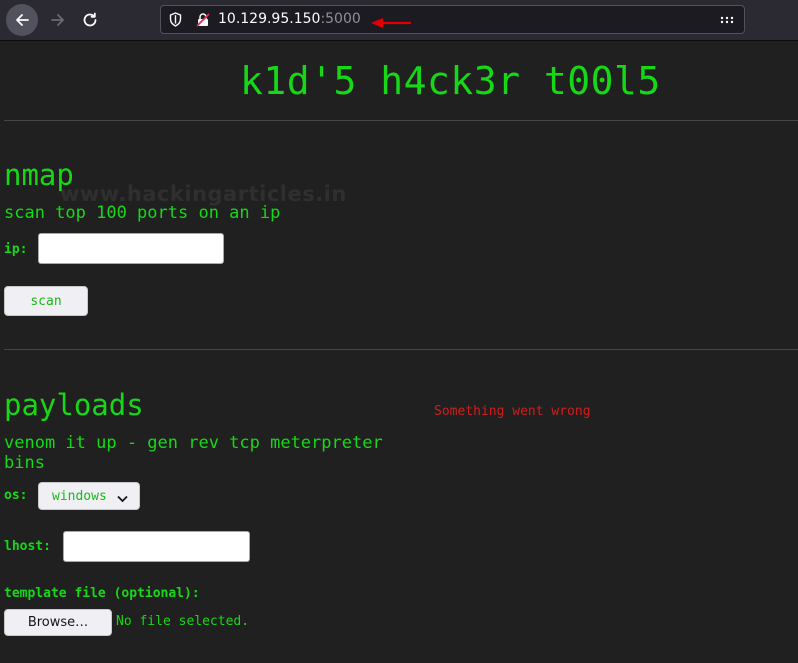 This screenshot has height=663, width=798. I want to click on lhost-input, so click(156, 546).